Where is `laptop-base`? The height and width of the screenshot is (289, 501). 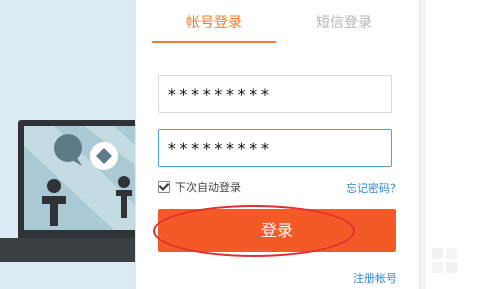 laptop-base is located at coordinates (67, 250).